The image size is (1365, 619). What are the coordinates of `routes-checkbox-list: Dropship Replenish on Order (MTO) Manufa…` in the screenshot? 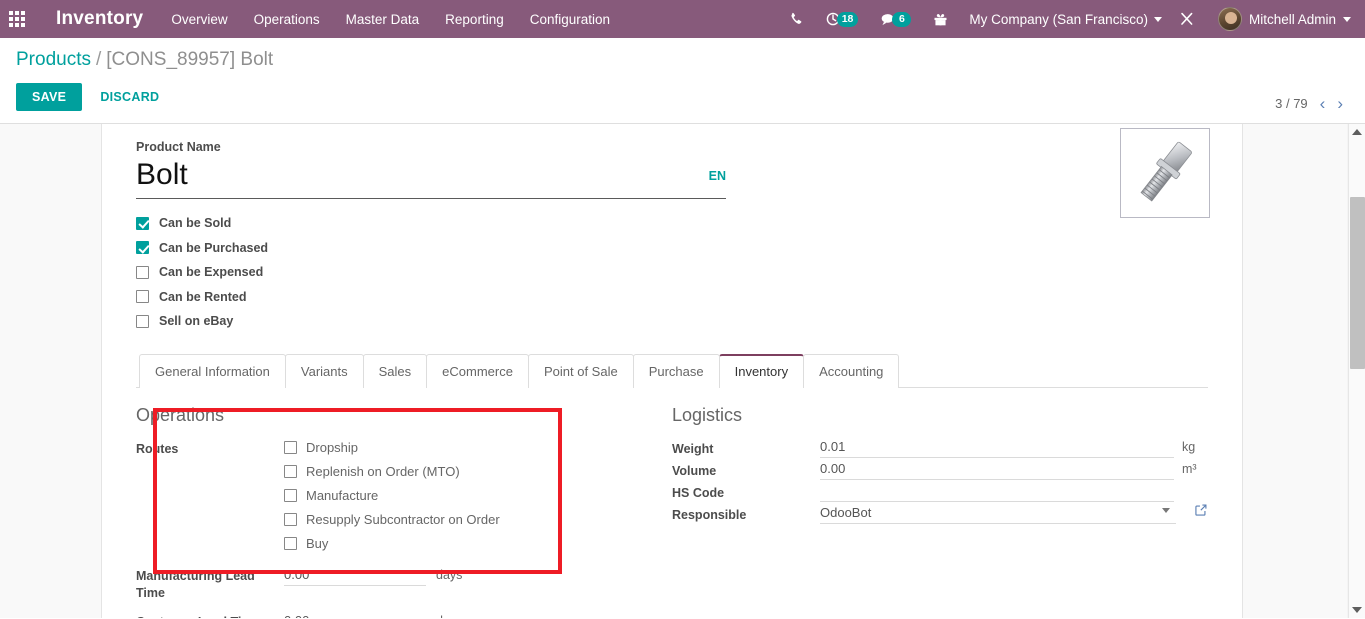 It's located at (468, 496).